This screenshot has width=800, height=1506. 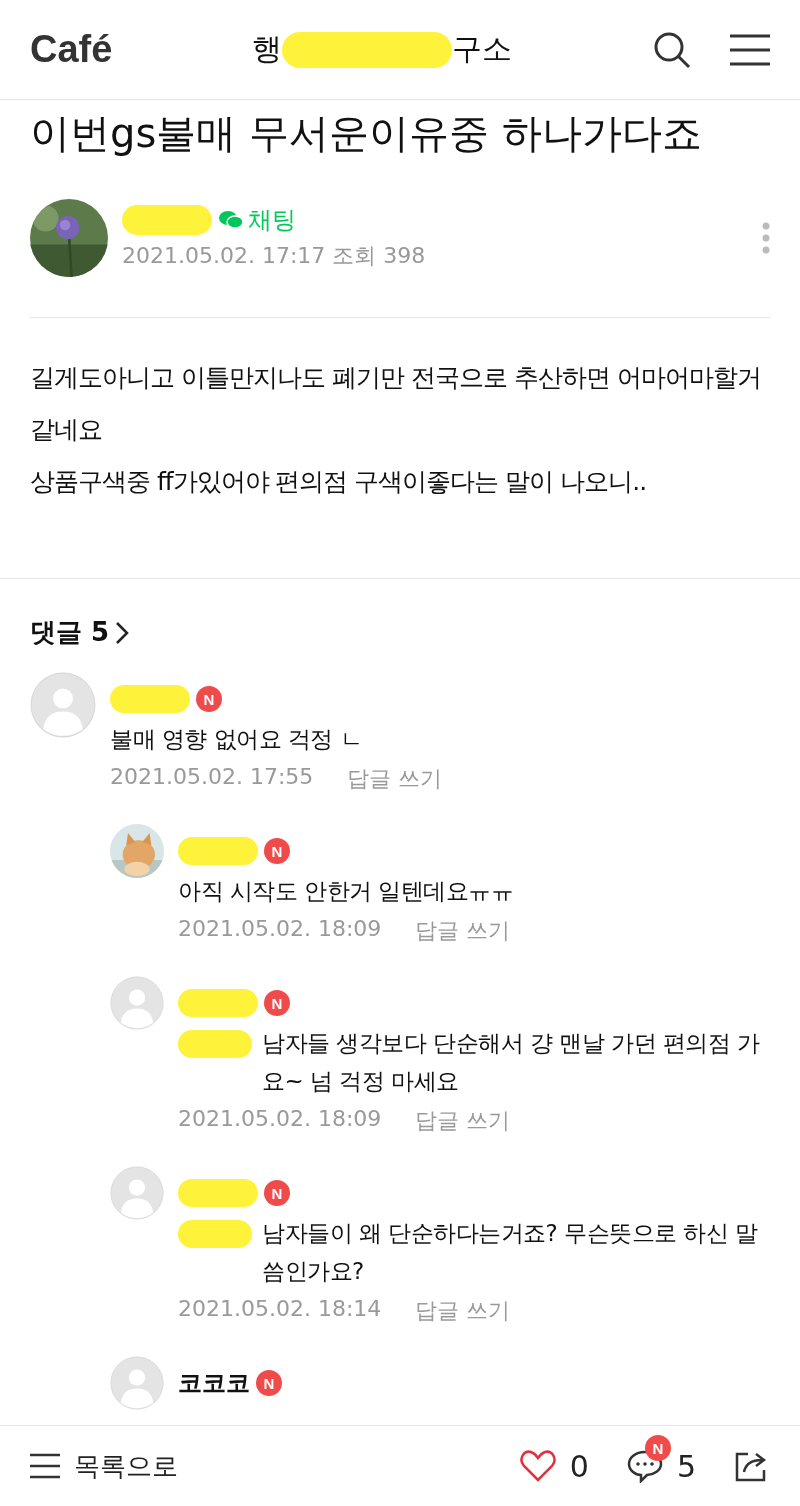 I want to click on post-meta: 2021.05.02. 17:17 조회 398, so click(x=274, y=256).